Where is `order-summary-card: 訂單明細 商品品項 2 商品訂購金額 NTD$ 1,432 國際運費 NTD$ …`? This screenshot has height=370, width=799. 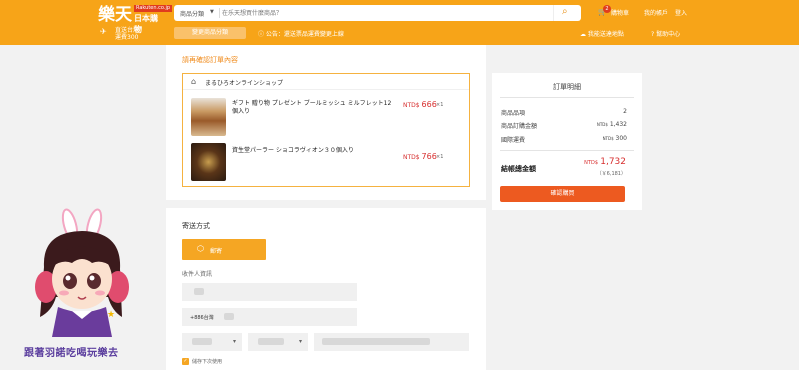
order-summary-card: 訂單明細 商品品項 2 商品訂購金額 NTD$ 1,432 國際運費 NTD$ … is located at coordinates (567, 141).